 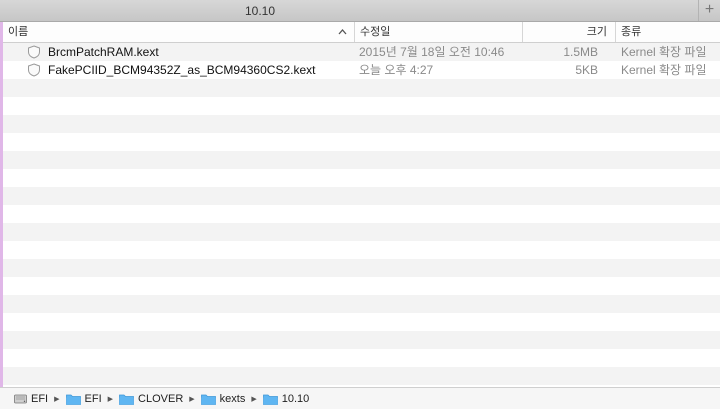 I want to click on drive-icon, so click(x=22, y=399).